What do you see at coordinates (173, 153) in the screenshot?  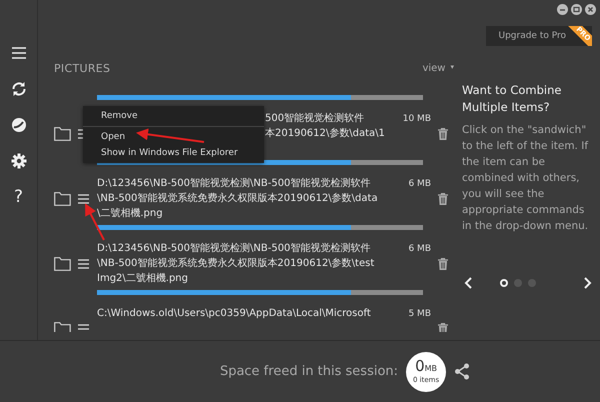 I see `menu-item: Show in Windows File Explorer` at bounding box center [173, 153].